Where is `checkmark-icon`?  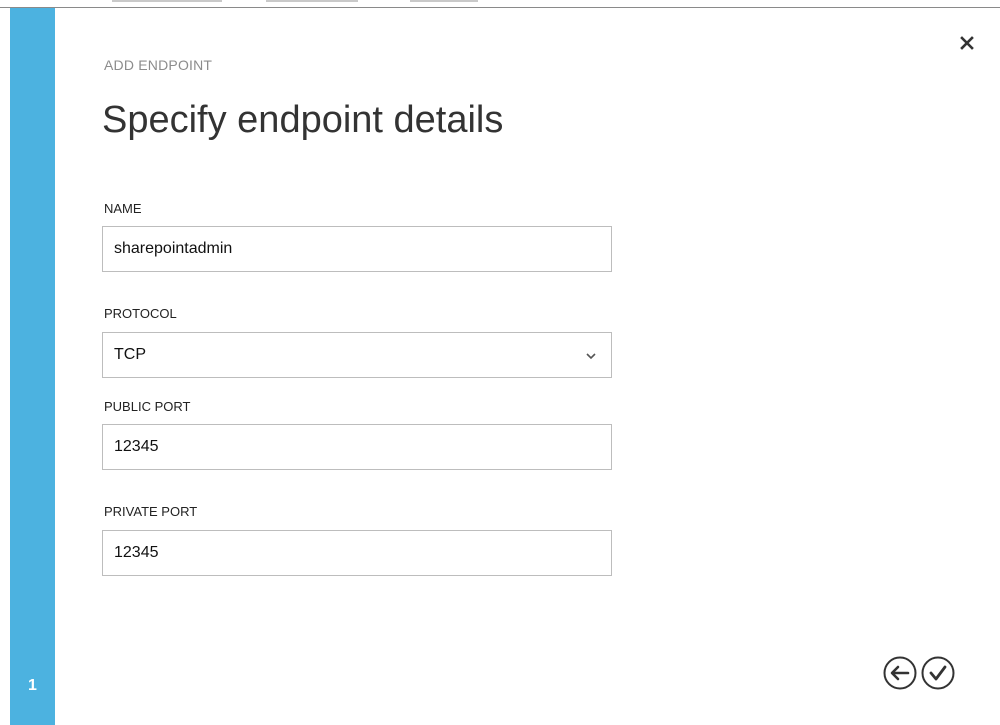
checkmark-icon is located at coordinates (938, 673).